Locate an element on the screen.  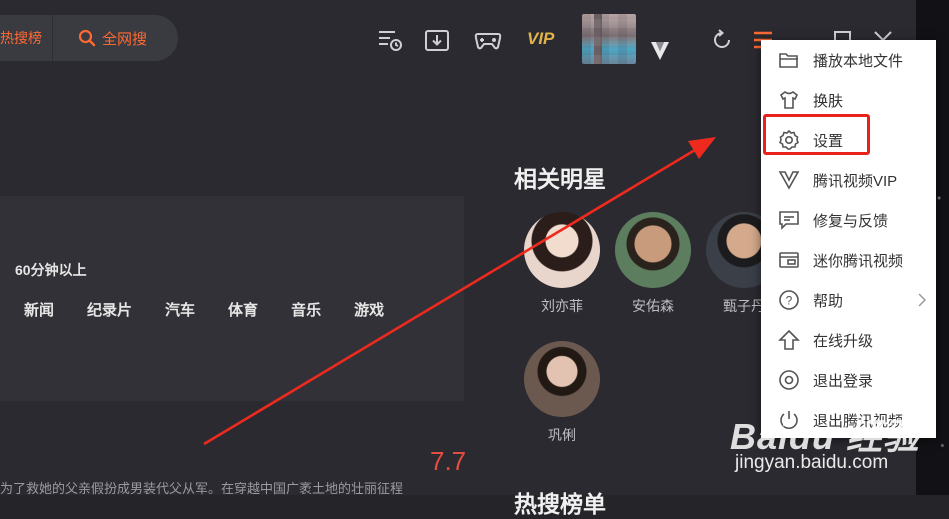
settings-highlight-box is located at coordinates (816, 134).